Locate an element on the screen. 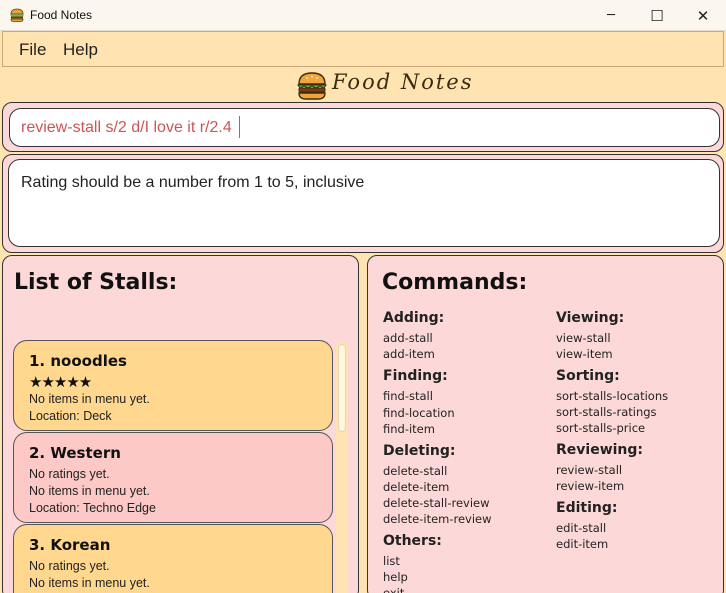  stall-location: Location: Techno Edge is located at coordinates (92, 508).